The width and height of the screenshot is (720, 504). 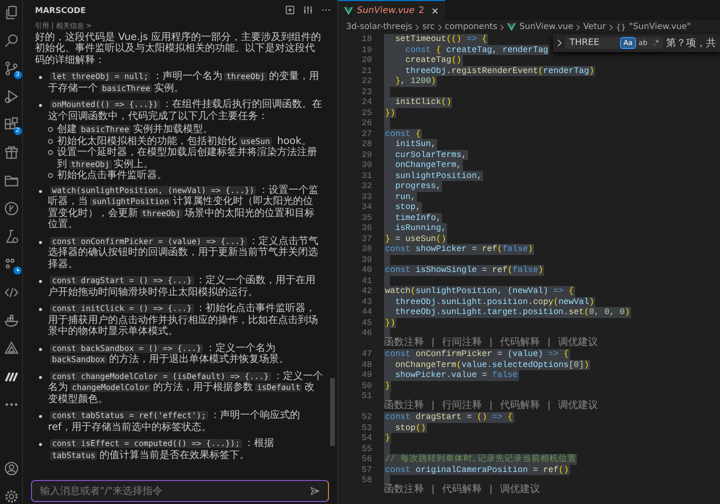 What do you see at coordinates (366, 459) in the screenshot?
I see `line-number: 56` at bounding box center [366, 459].